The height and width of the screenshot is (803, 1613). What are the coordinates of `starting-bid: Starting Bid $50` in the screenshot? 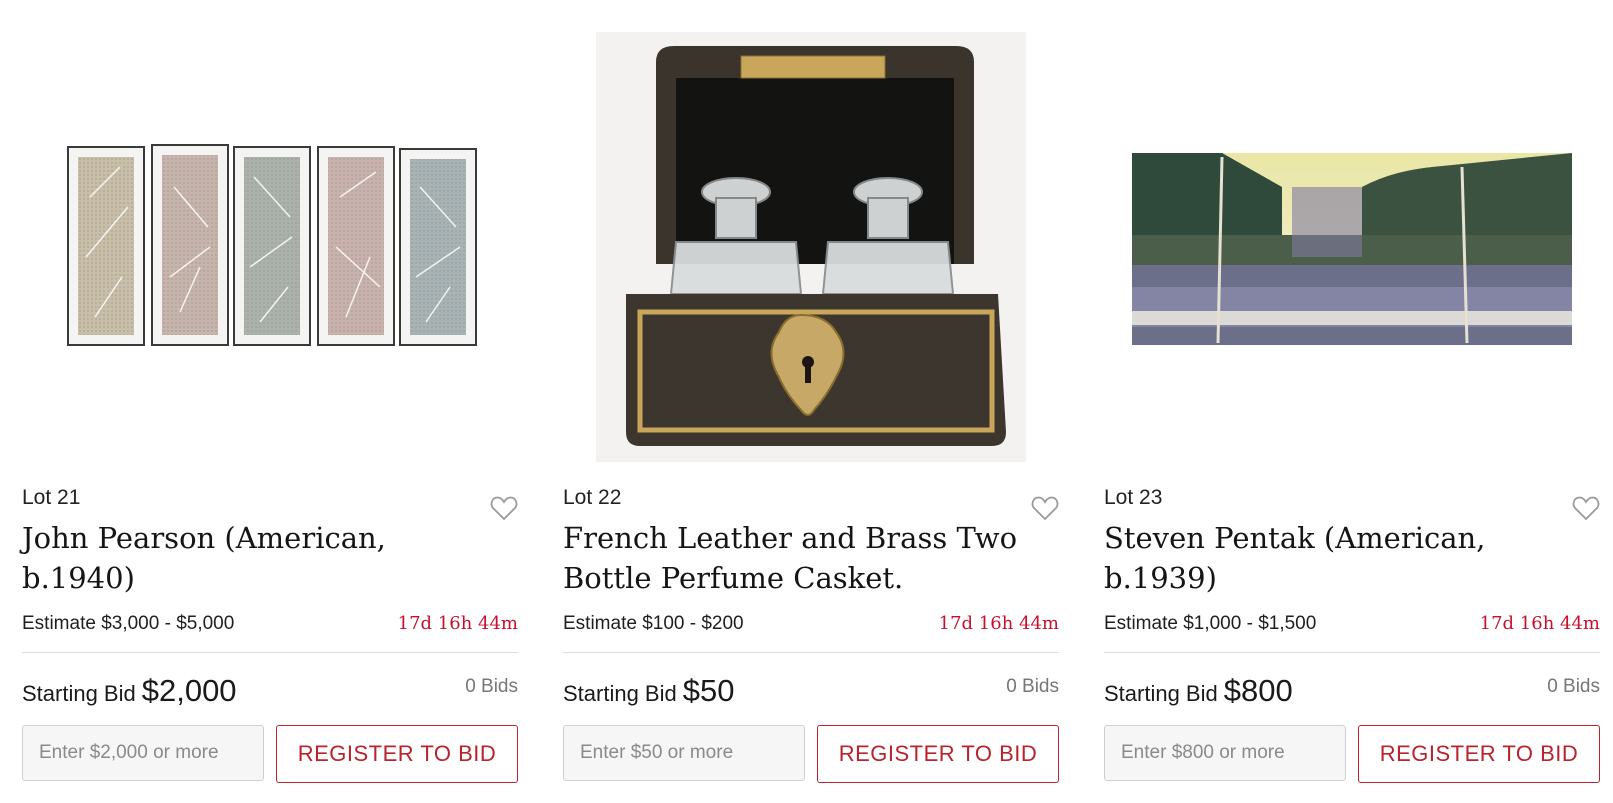 It's located at (648, 691).